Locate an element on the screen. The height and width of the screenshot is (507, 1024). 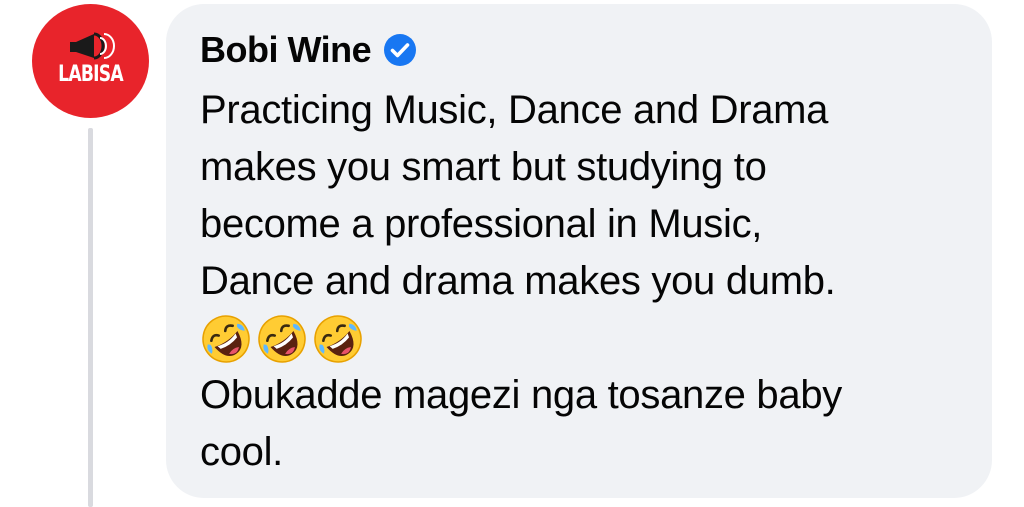
avatar-logo-text: LABISA is located at coordinates (90, 74).